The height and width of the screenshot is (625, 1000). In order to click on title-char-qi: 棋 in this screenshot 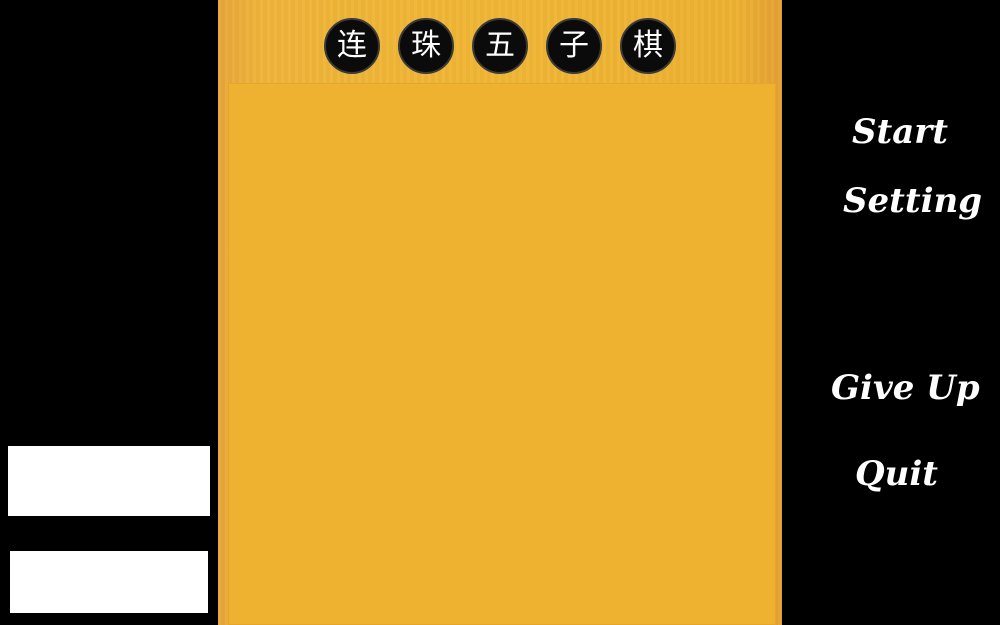, I will do `click(648, 46)`.